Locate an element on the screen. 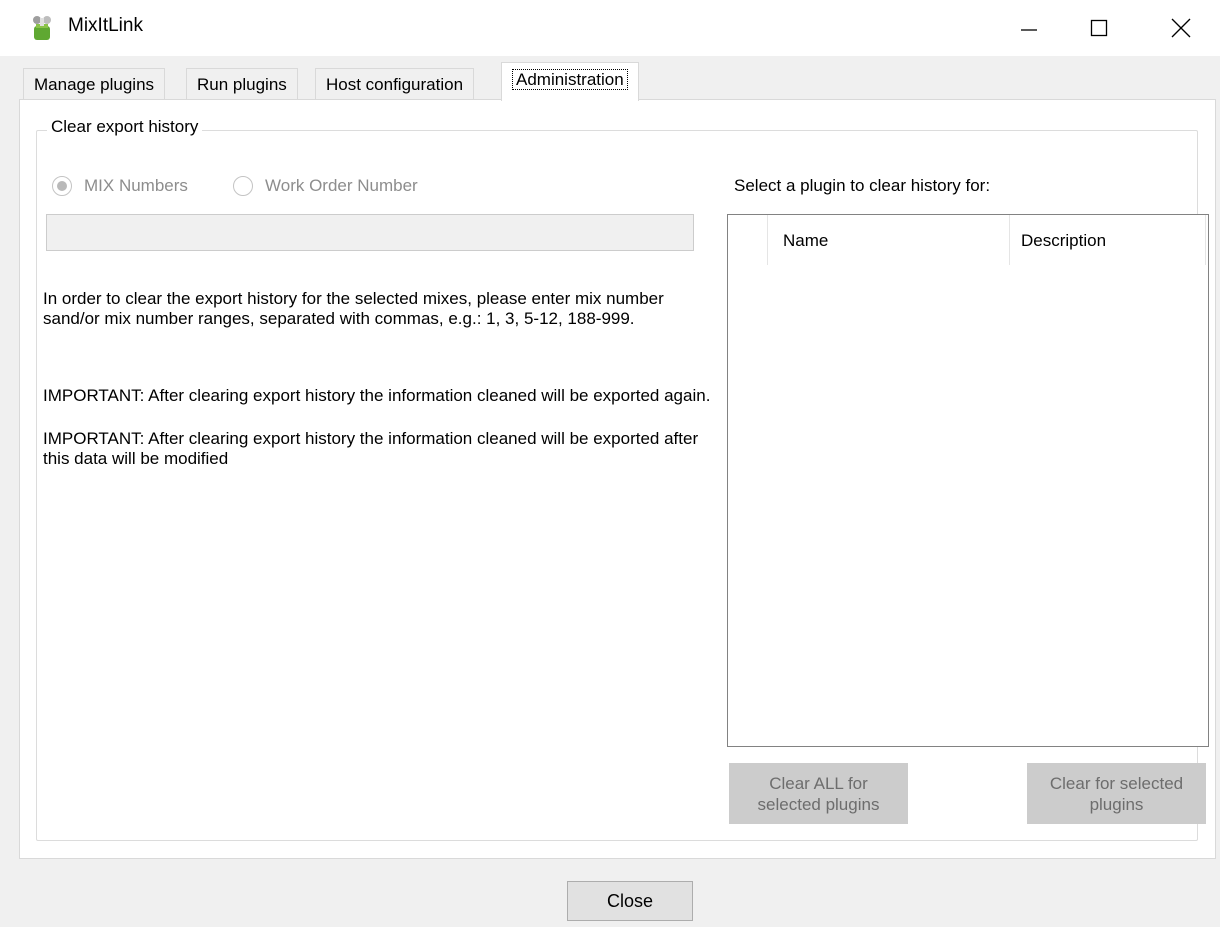 This screenshot has width=1220, height=927. maximize-icon is located at coordinates (1099, 28).